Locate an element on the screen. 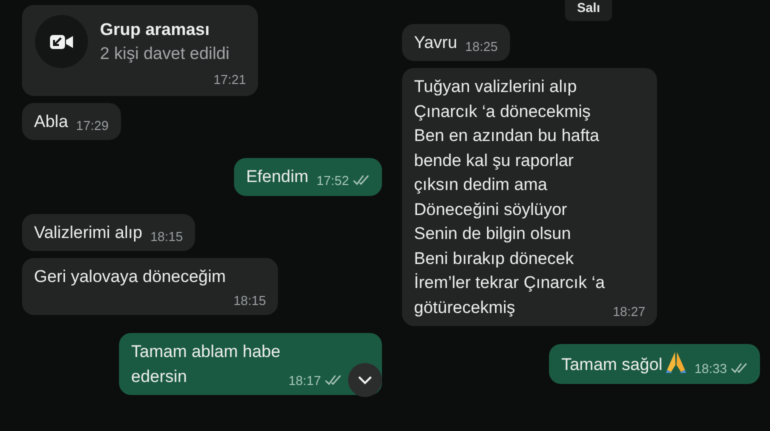 The image size is (770, 431). outgoing-message-bubble: Tamam sağol 18:33 is located at coordinates (654, 364).